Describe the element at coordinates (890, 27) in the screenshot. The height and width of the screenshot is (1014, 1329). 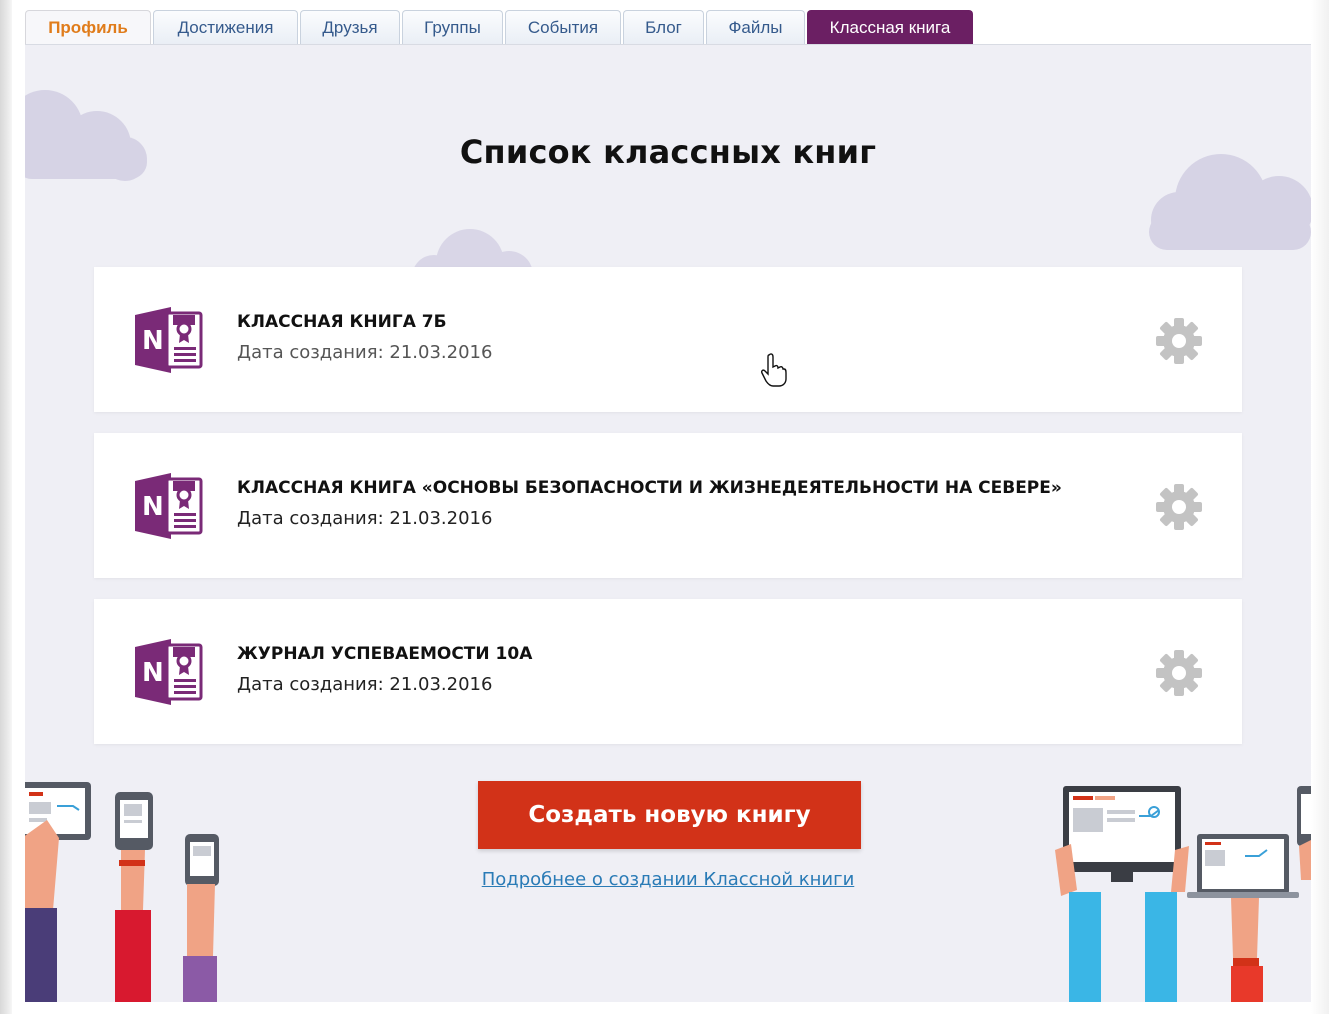
I see `tab-class-book: Классная книга` at that location.